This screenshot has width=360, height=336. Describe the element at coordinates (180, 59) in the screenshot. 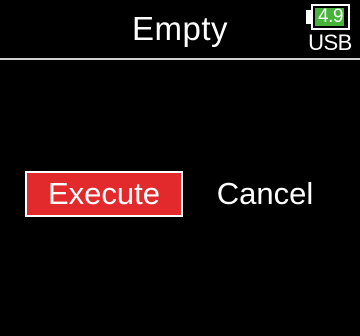

I see `header-divider` at that location.